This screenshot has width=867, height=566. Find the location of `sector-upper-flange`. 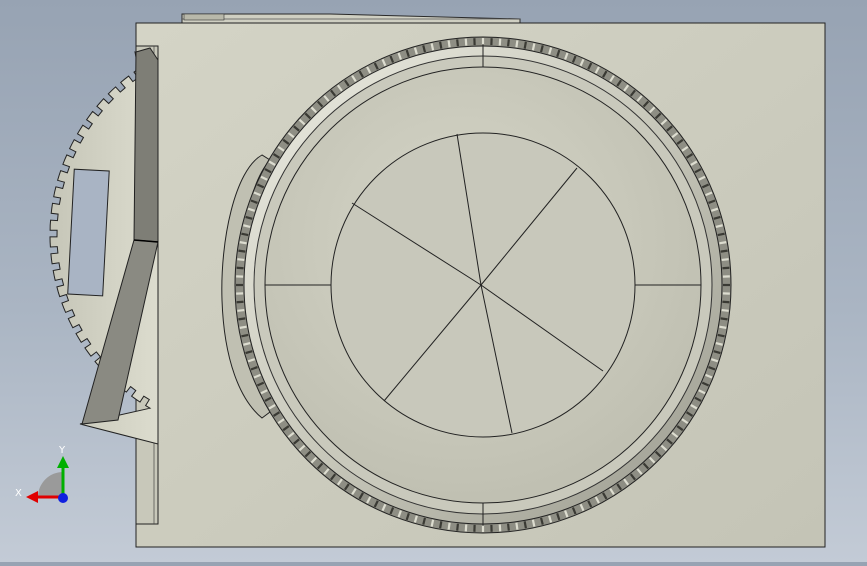

sector-upper-flange is located at coordinates (146, 145).